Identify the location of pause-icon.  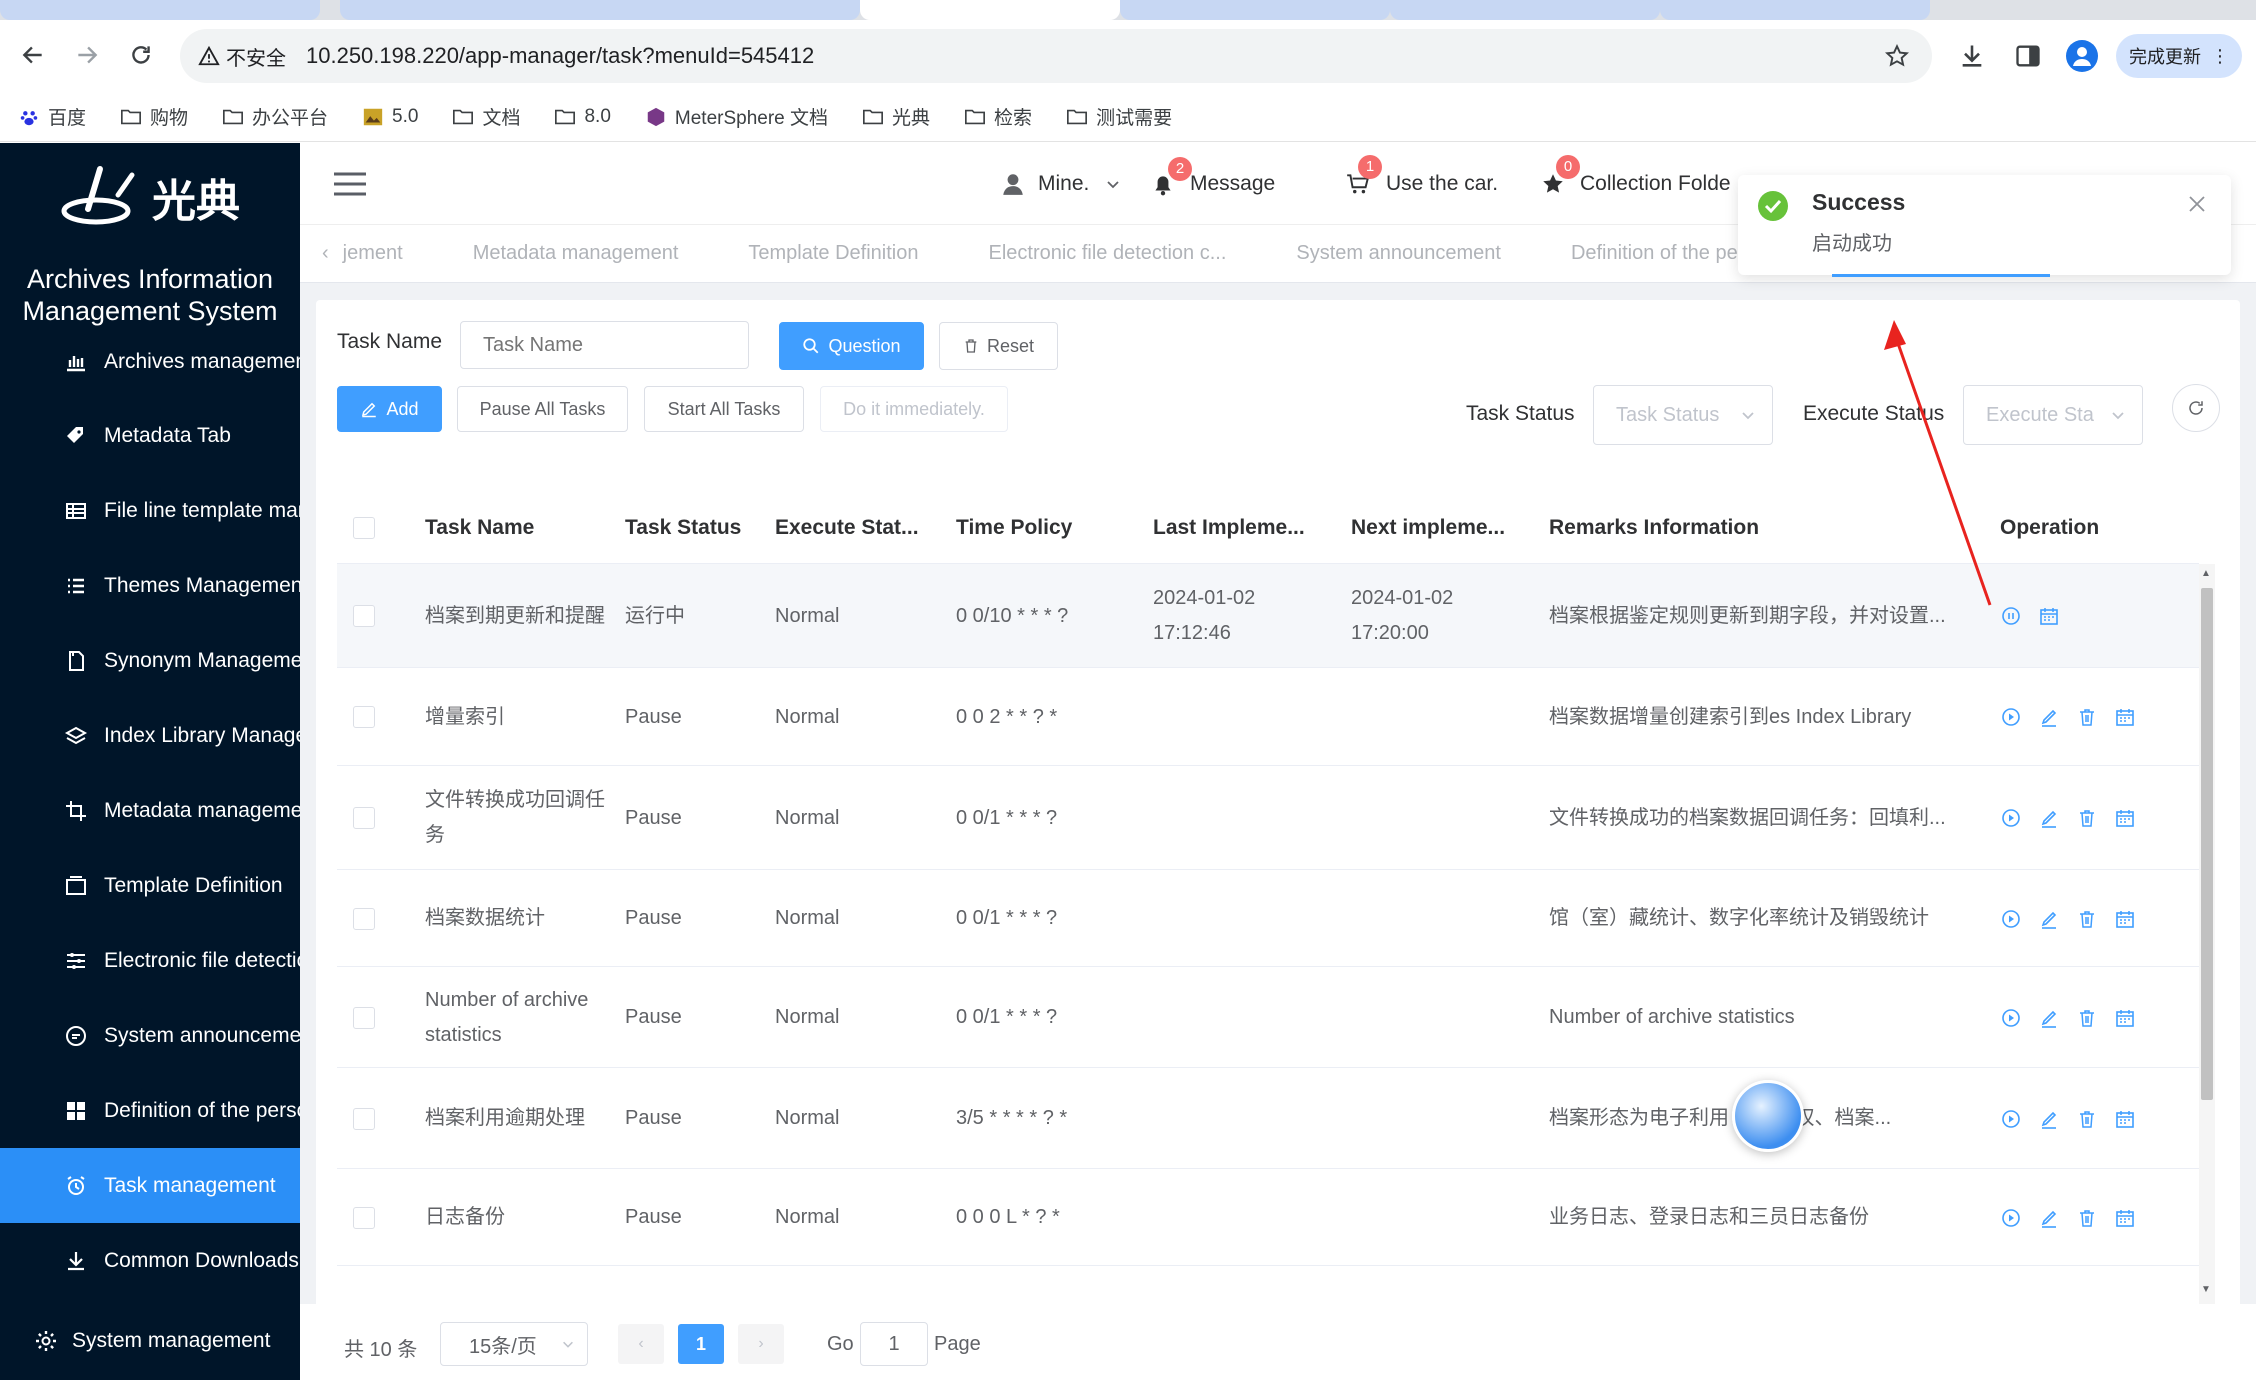
(2011, 616).